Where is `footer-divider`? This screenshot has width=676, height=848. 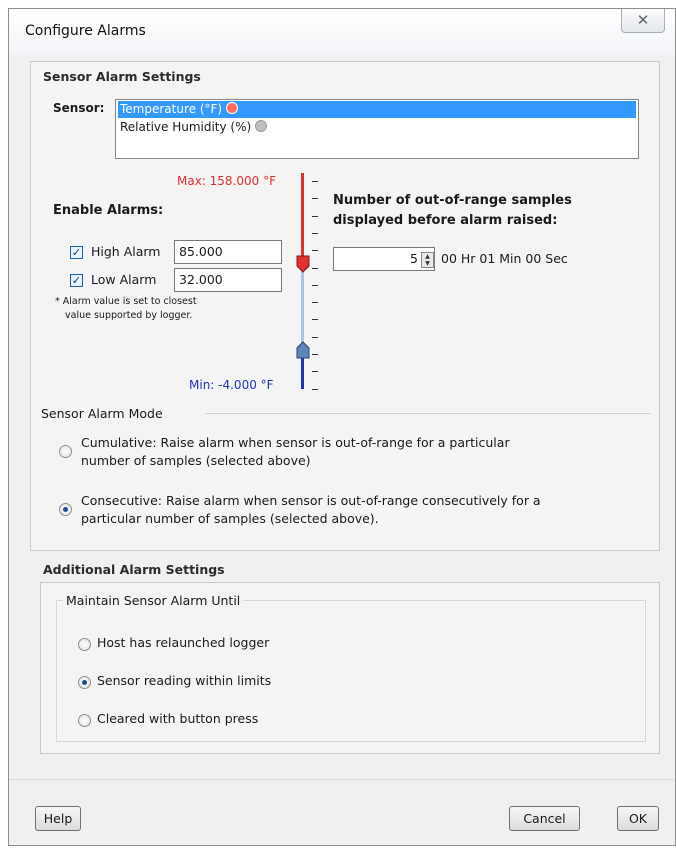 footer-divider is located at coordinates (342, 779).